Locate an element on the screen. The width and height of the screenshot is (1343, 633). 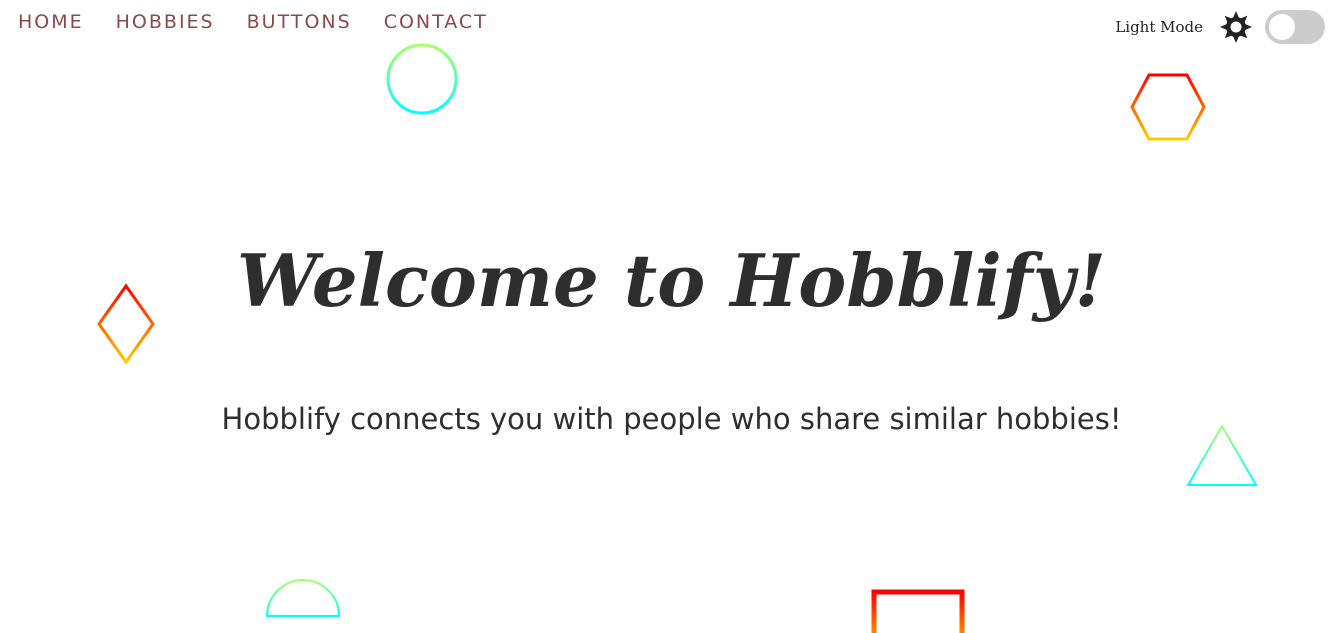
nav-link-buttons: BUTTONS is located at coordinates (299, 22).